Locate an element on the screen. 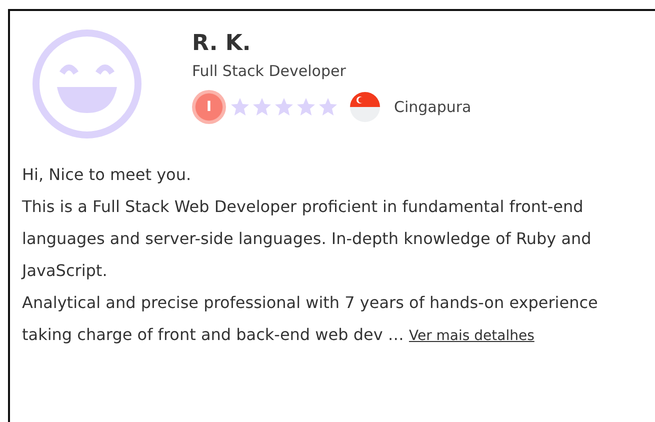 The height and width of the screenshot is (422, 655). bio-paragraph: Analytical and precise professional with 7 years of hands-on experience taking charge of front and back-end web dev … Ver mais detalhes is located at coordinates (310, 319).